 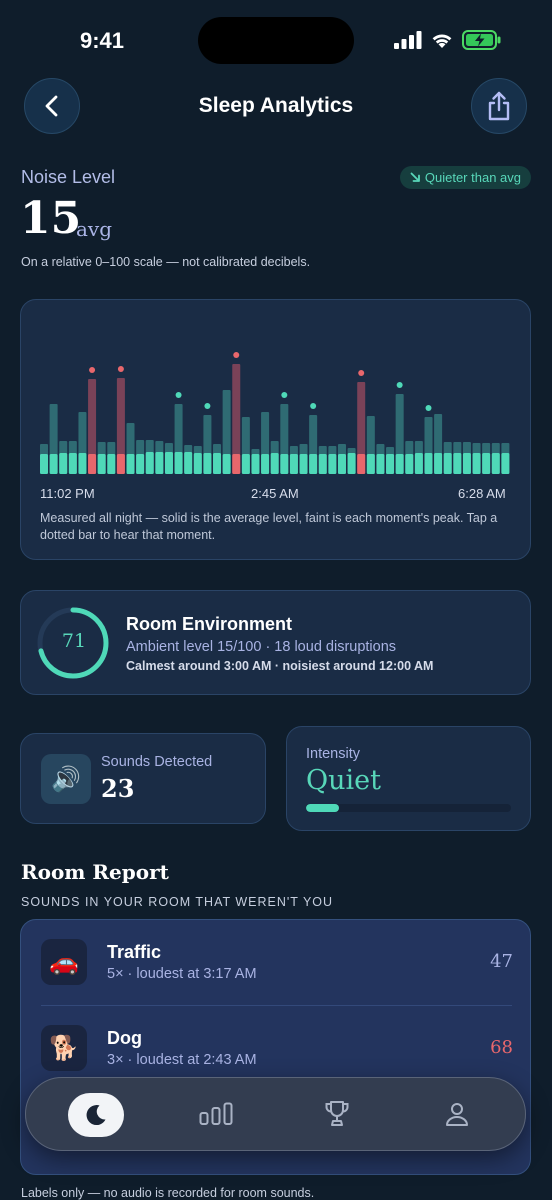 I want to click on trophy-icon, so click(x=337, y=1113).